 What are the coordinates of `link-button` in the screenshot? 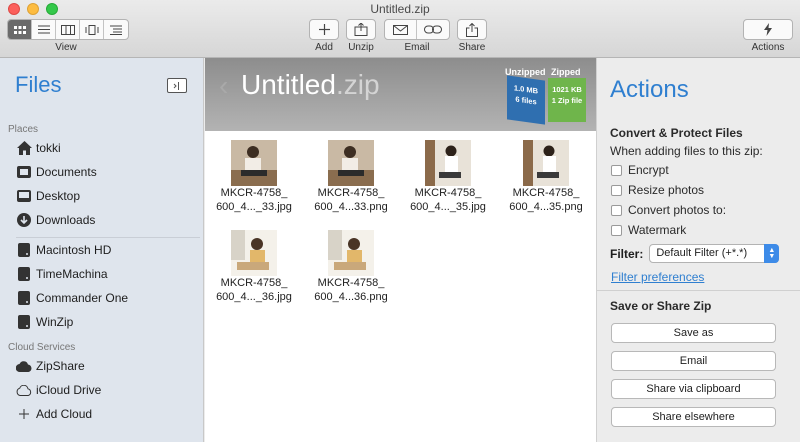 It's located at (433, 29).